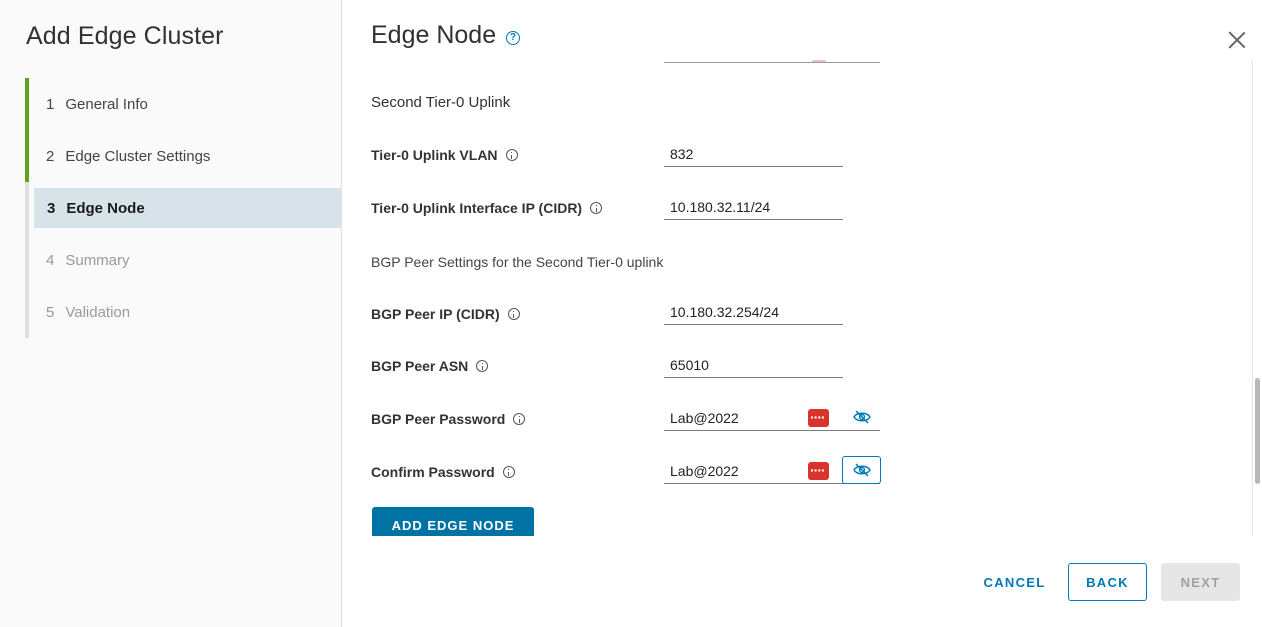 This screenshot has height=627, width=1262. What do you see at coordinates (753, 366) in the screenshot?
I see `bgp-peer-asn-input: 65010` at bounding box center [753, 366].